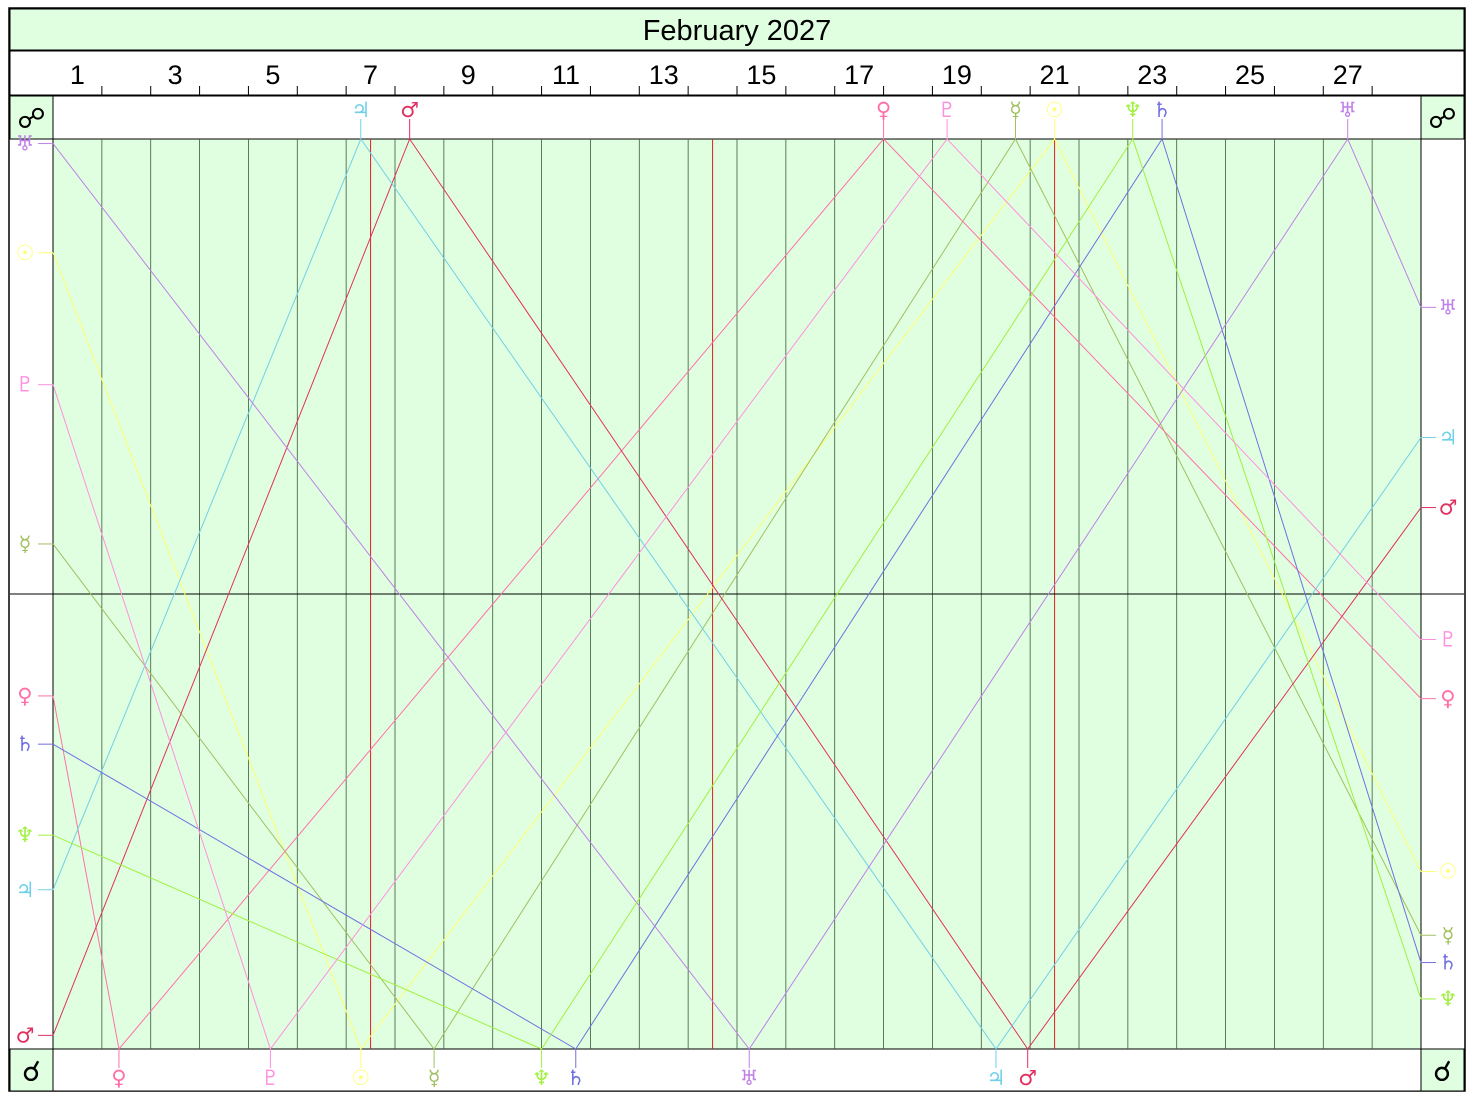 The image size is (1478, 1099). I want to click on right-glyph-sun: ☉, so click(1448, 872).